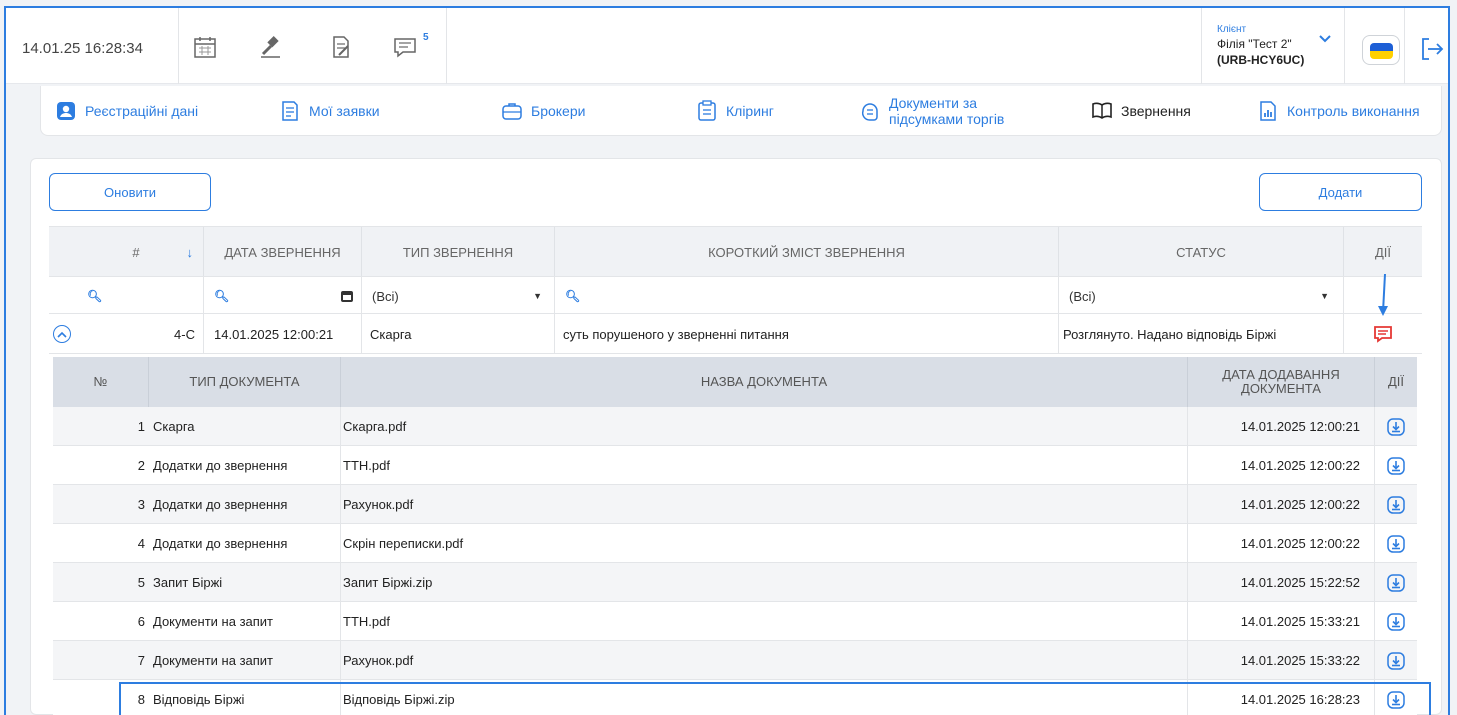  What do you see at coordinates (283, 296) in the screenshot?
I see `filter-date: 🔍︎` at bounding box center [283, 296].